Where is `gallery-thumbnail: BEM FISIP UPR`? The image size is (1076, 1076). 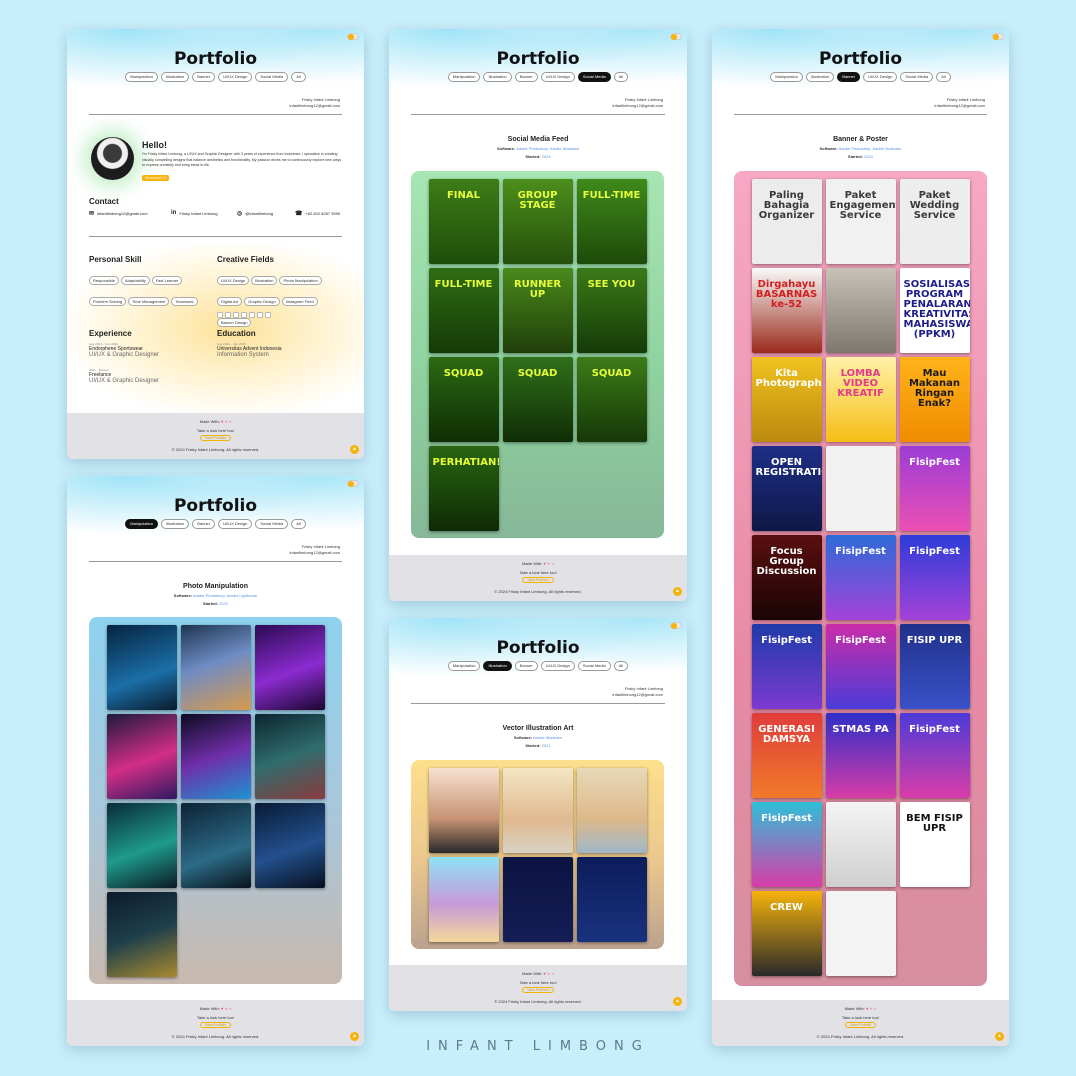 gallery-thumbnail: BEM FISIP UPR is located at coordinates (934, 844).